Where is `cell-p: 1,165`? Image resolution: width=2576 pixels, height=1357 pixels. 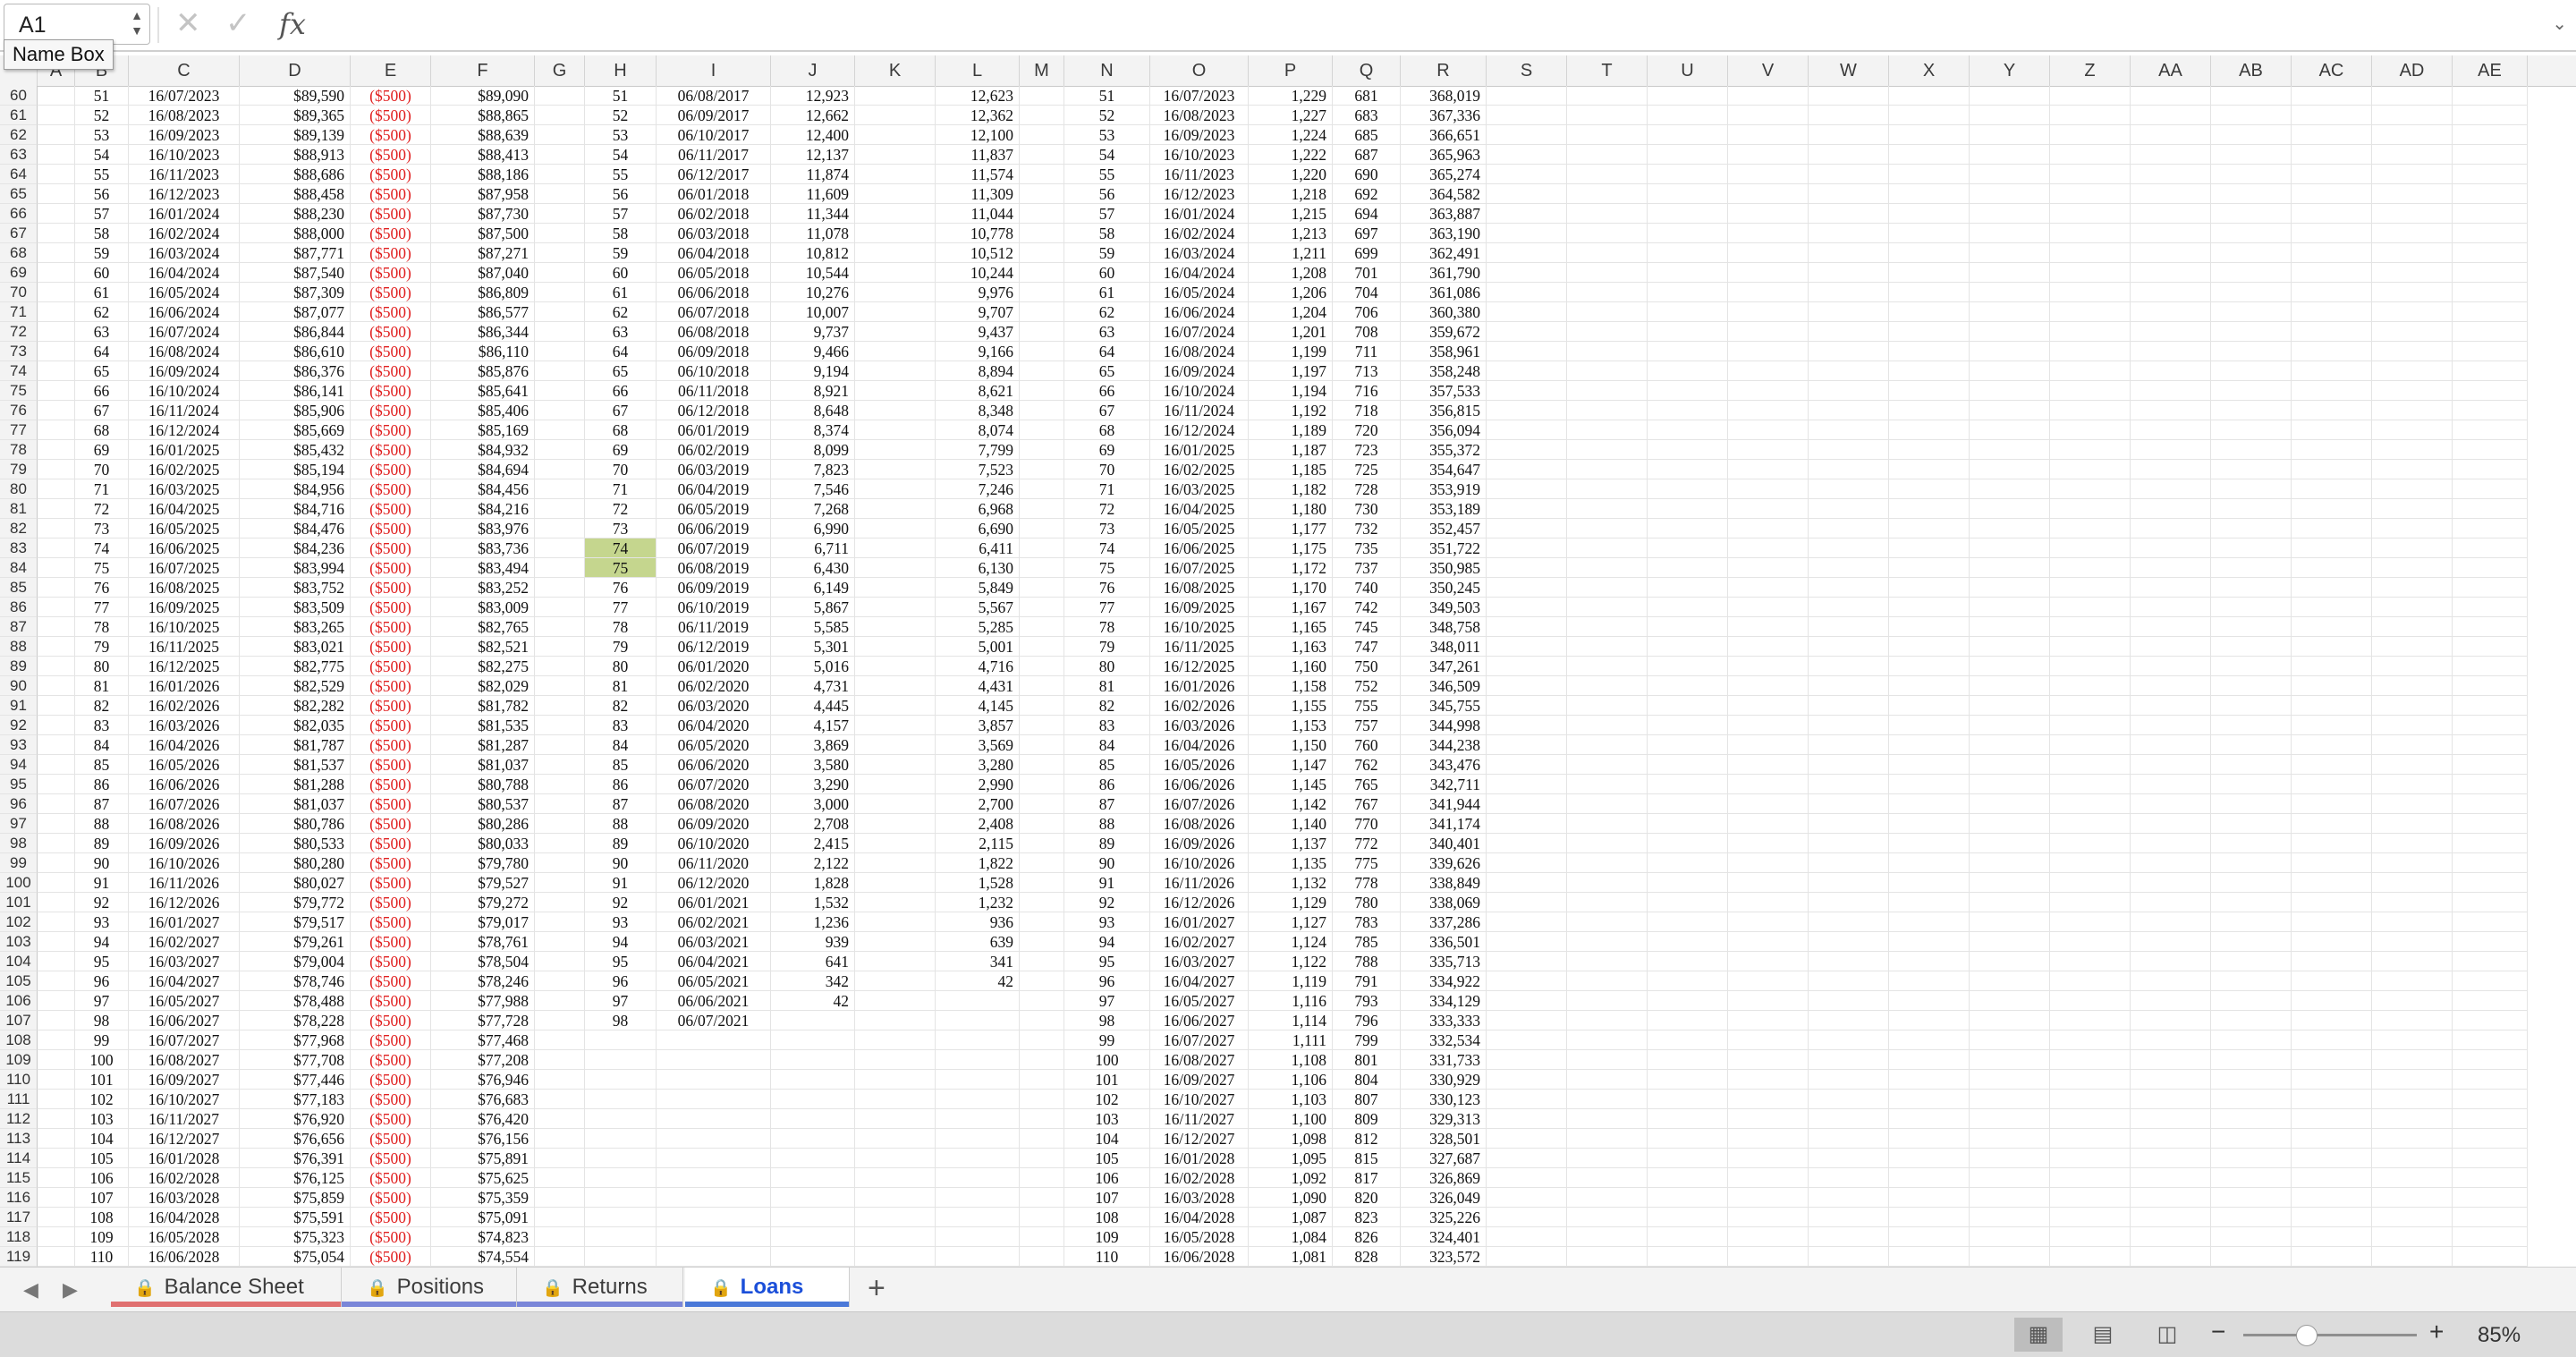
cell-p: 1,165 is located at coordinates (1291, 627).